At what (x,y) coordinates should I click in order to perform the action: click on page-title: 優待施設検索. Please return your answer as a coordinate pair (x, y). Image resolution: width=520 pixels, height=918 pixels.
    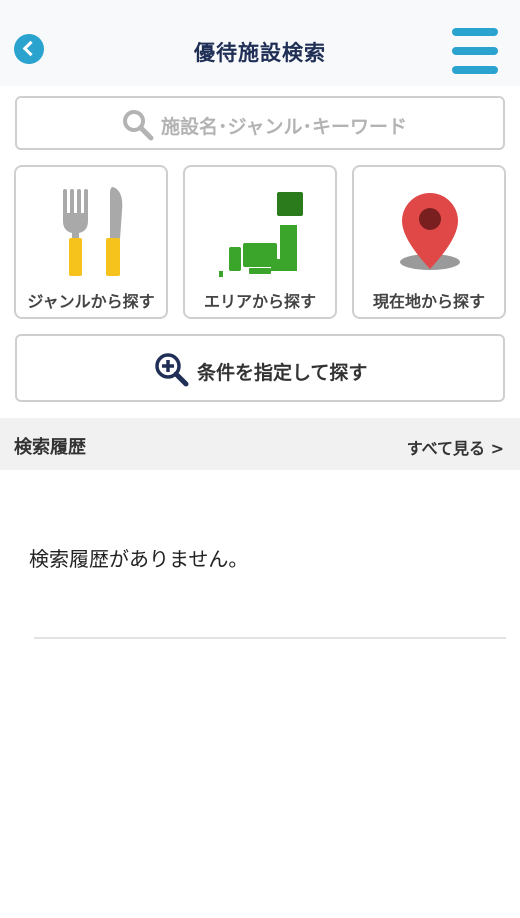
    Looking at the image, I should click on (260, 53).